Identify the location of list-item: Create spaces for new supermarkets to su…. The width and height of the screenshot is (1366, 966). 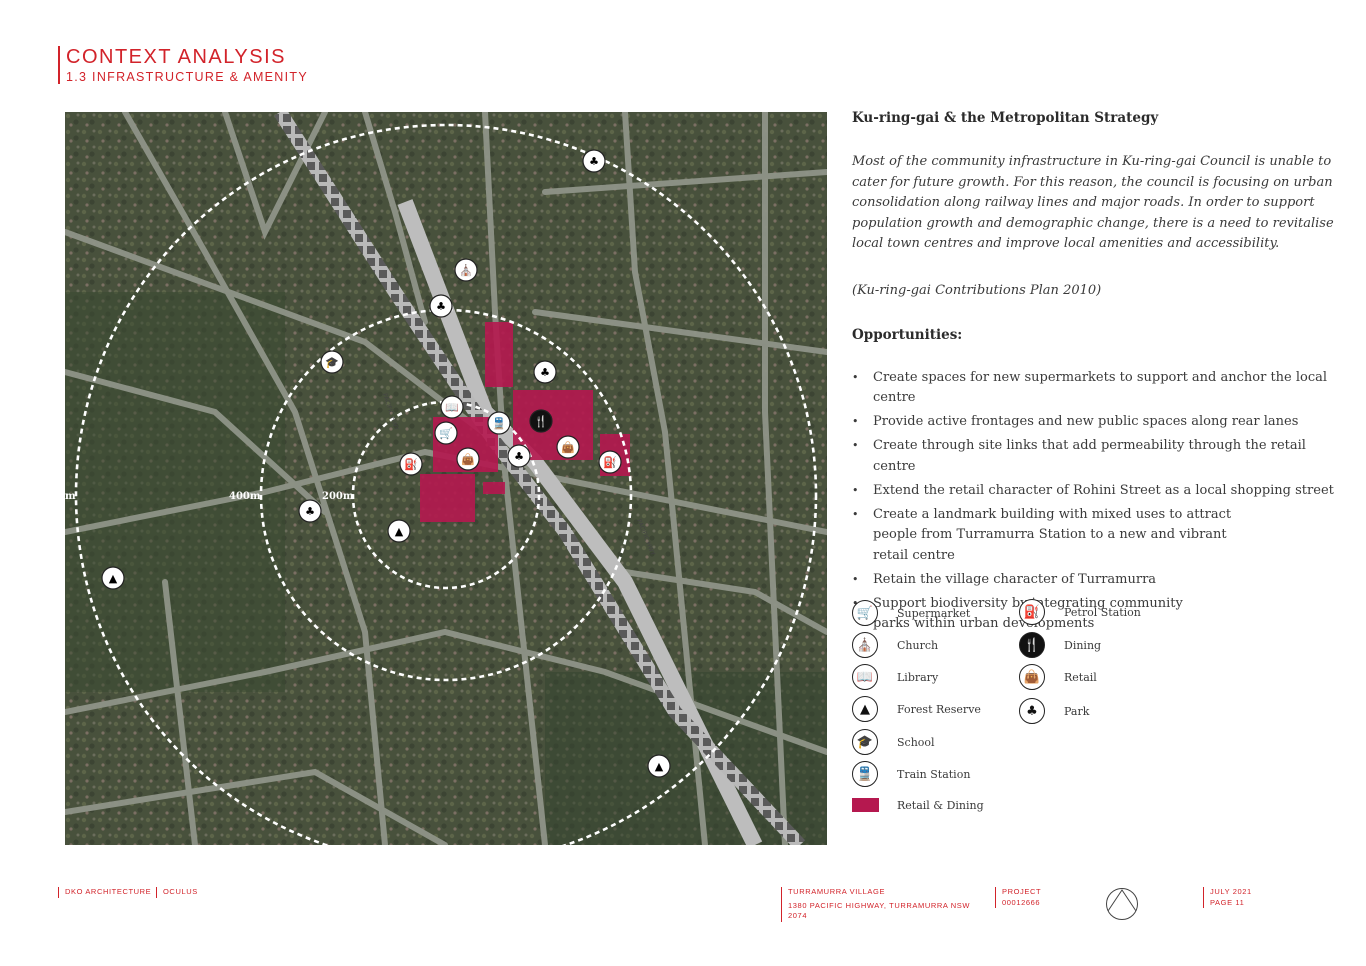
(1097, 388).